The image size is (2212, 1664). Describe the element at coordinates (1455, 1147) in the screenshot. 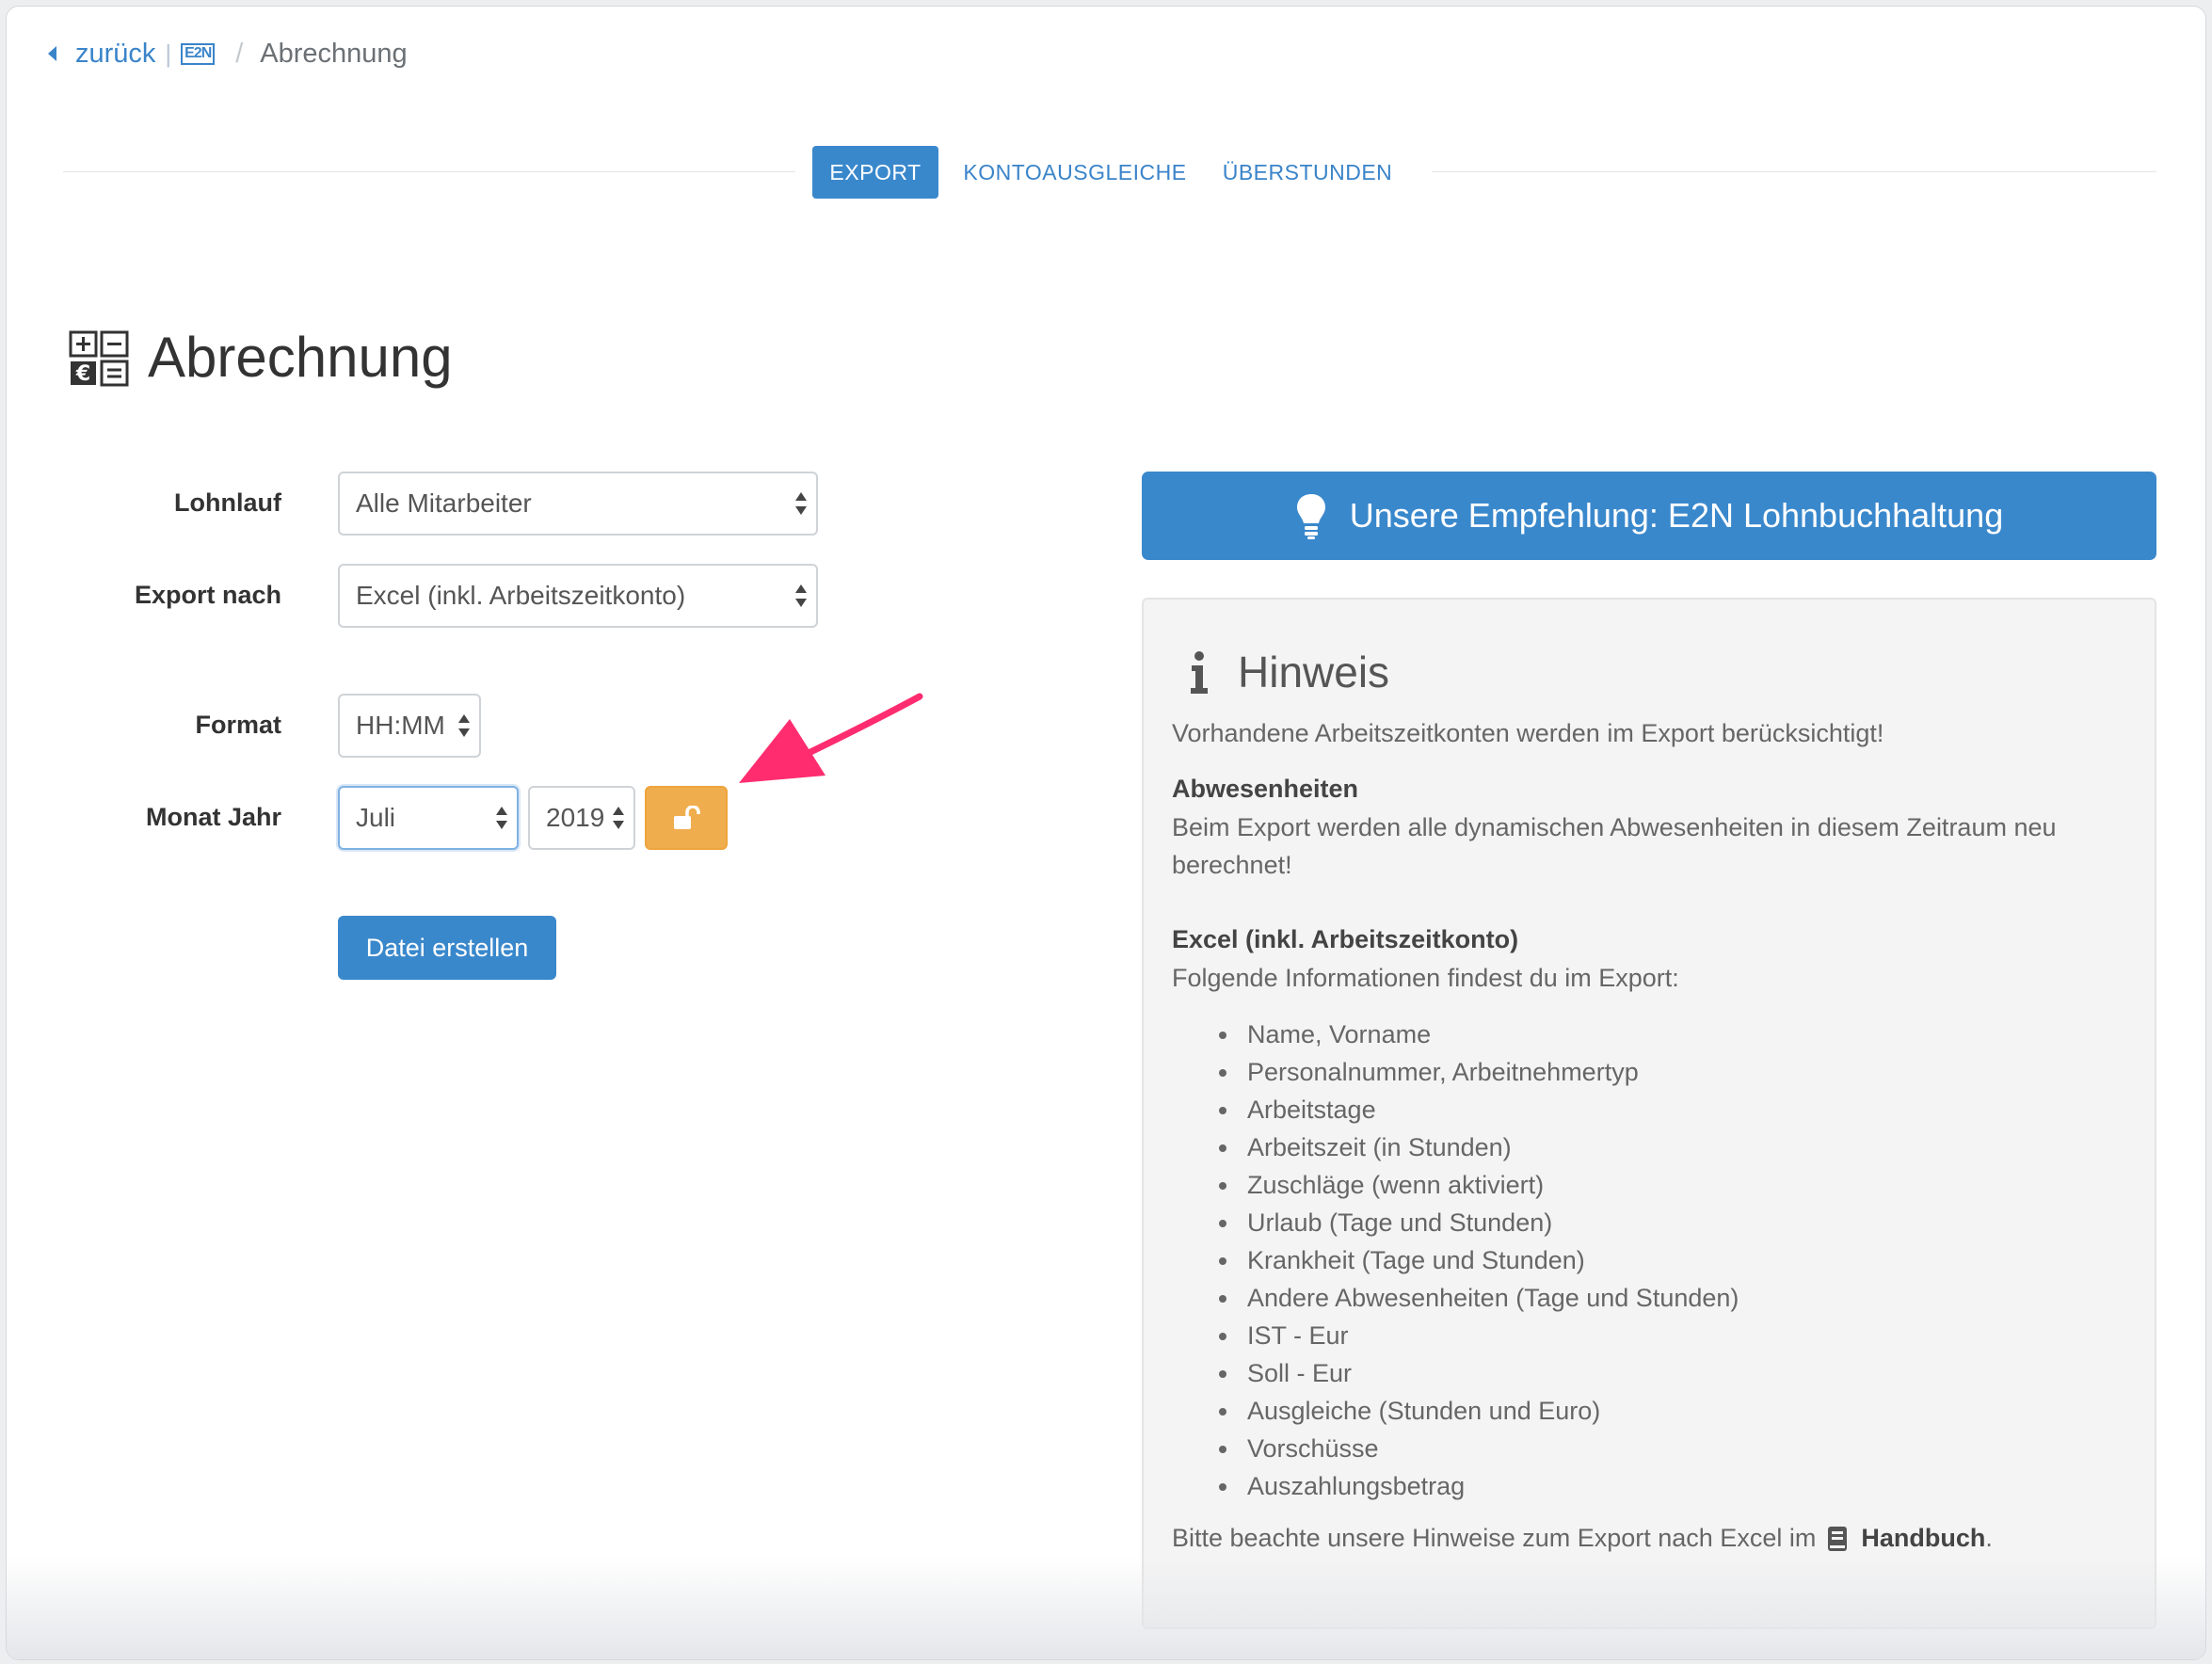

I see `list-item: Arbeitszeit (in Stunden)` at that location.